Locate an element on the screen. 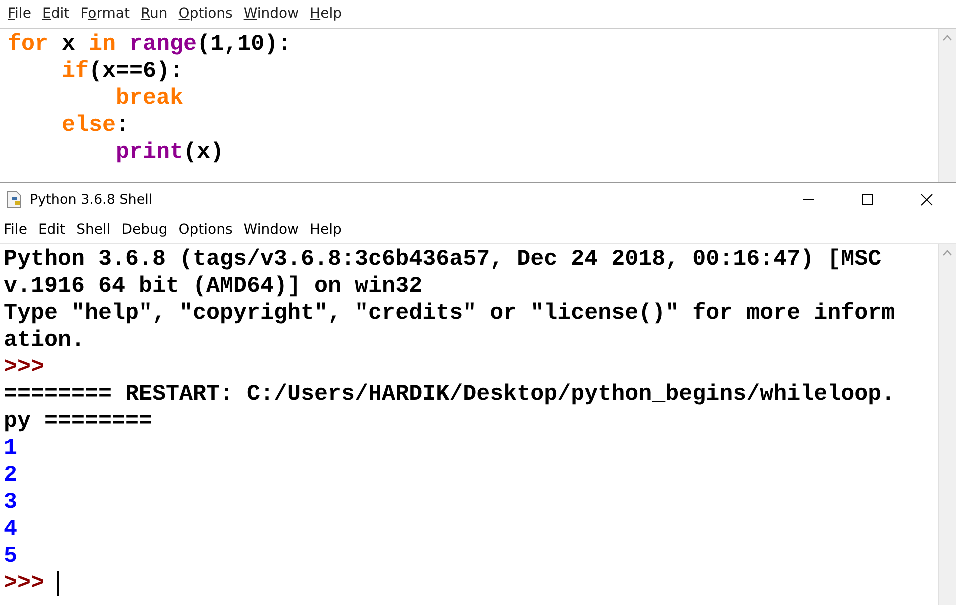  shell-output-line: Type "help", "copyright", "credits" or "license()" for more inform is located at coordinates (450, 313).